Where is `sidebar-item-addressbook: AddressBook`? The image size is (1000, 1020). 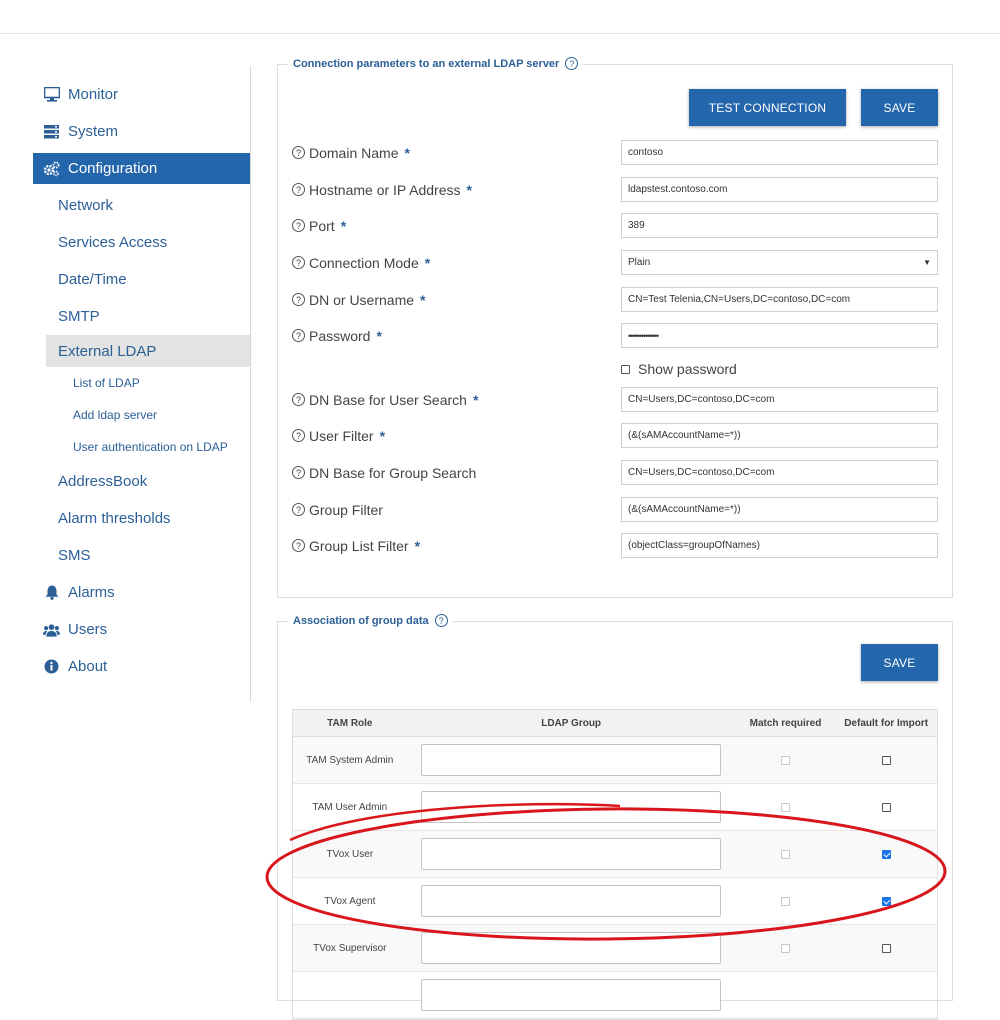 sidebar-item-addressbook: AddressBook is located at coordinates (141, 481).